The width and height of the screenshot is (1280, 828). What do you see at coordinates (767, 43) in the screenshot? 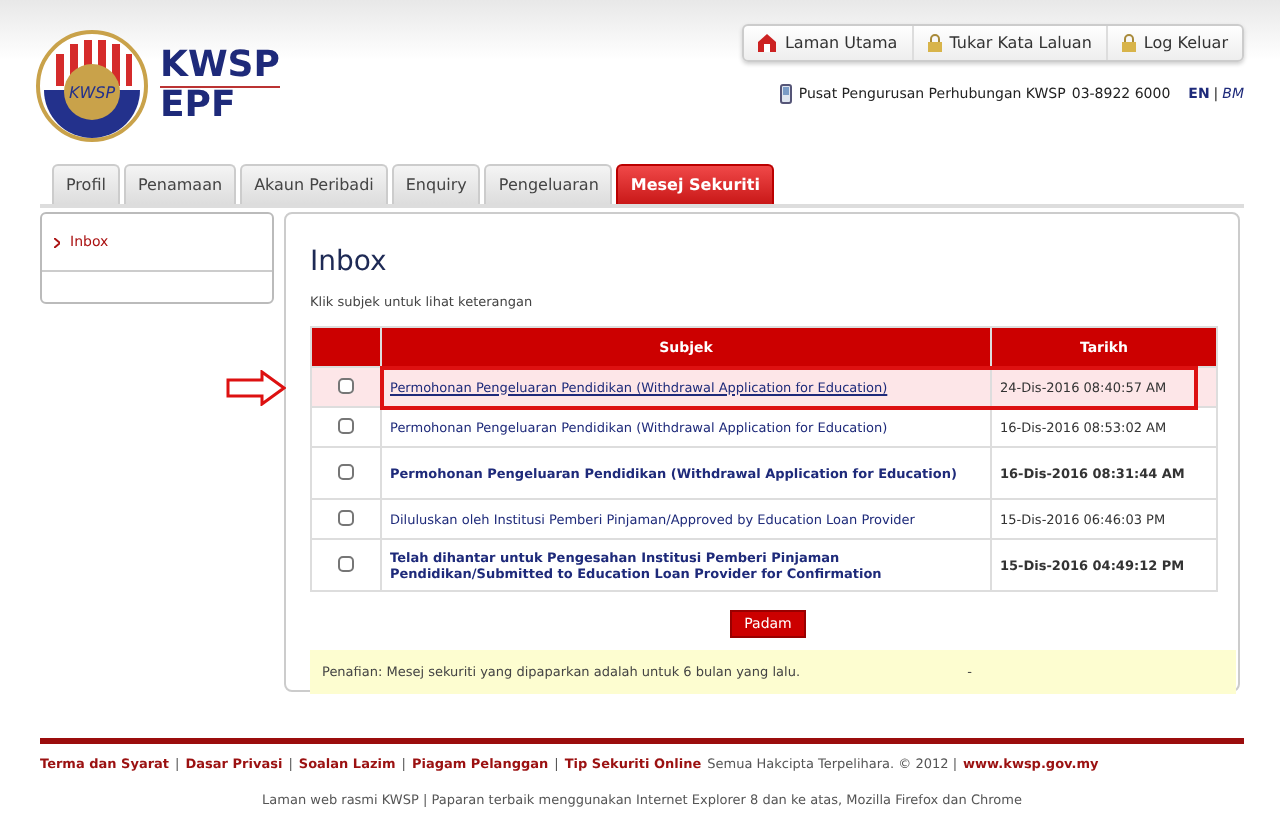
I see `house-icon` at bounding box center [767, 43].